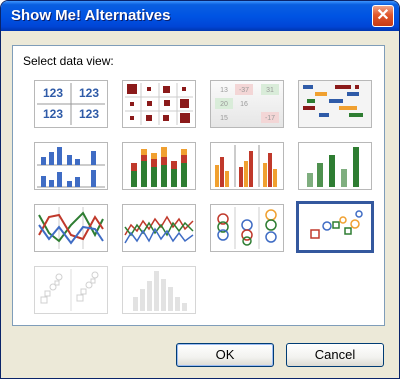  What do you see at coordinates (335, 355) in the screenshot?
I see `cancel-button: Cancel` at bounding box center [335, 355].